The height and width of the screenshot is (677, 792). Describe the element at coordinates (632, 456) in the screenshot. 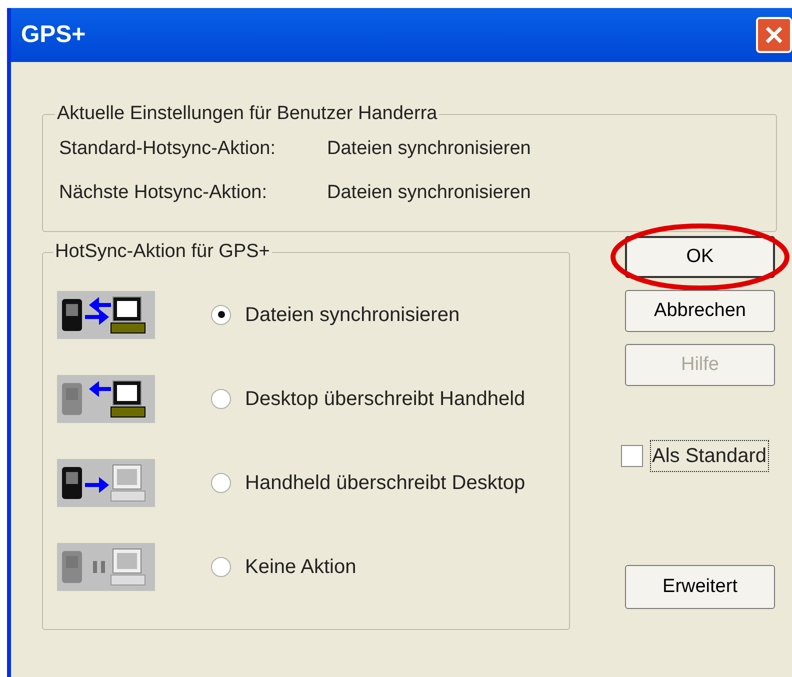

I see `checkbox` at that location.